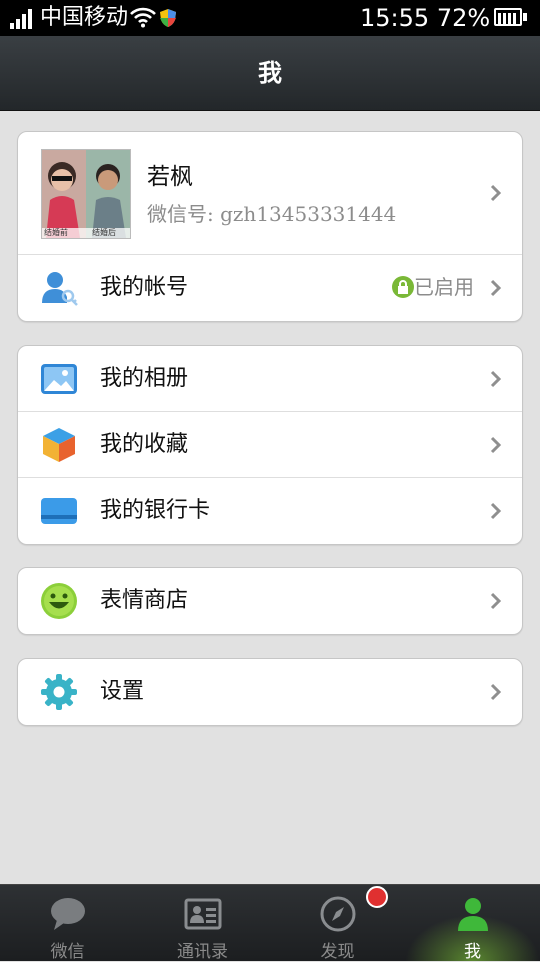  I want to click on my-account-label: 我的帐号, so click(144, 287).